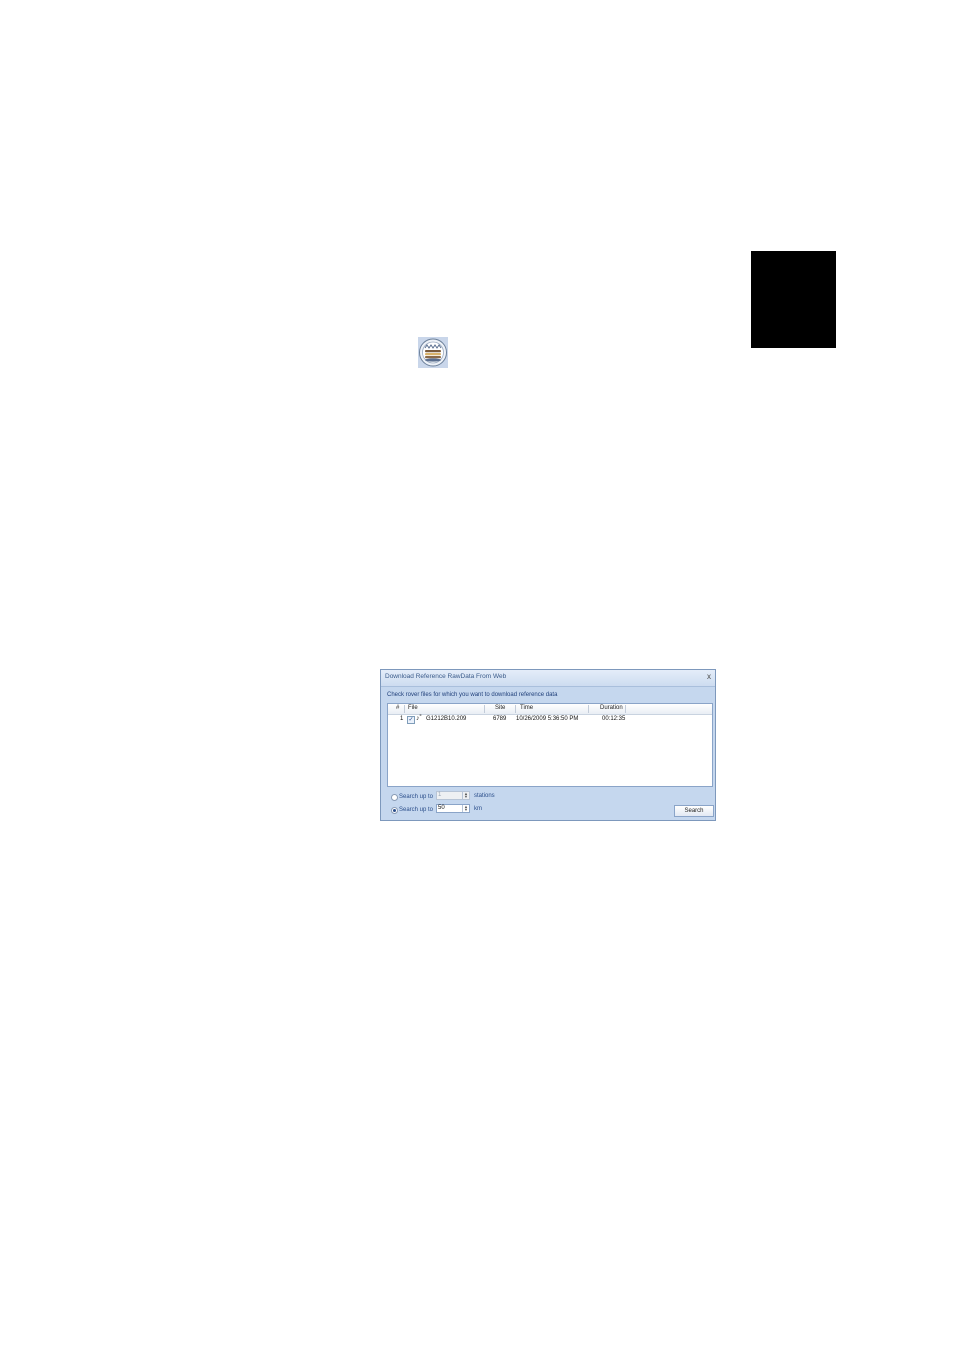 This screenshot has width=954, height=1350. What do you see at coordinates (611, 708) in the screenshot?
I see `column-header-duration: Duration` at bounding box center [611, 708].